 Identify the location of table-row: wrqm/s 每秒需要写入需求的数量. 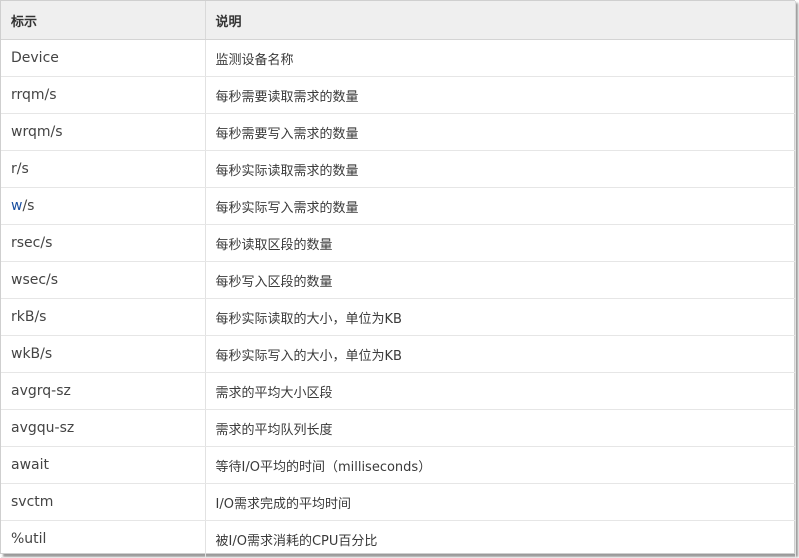
(398, 132).